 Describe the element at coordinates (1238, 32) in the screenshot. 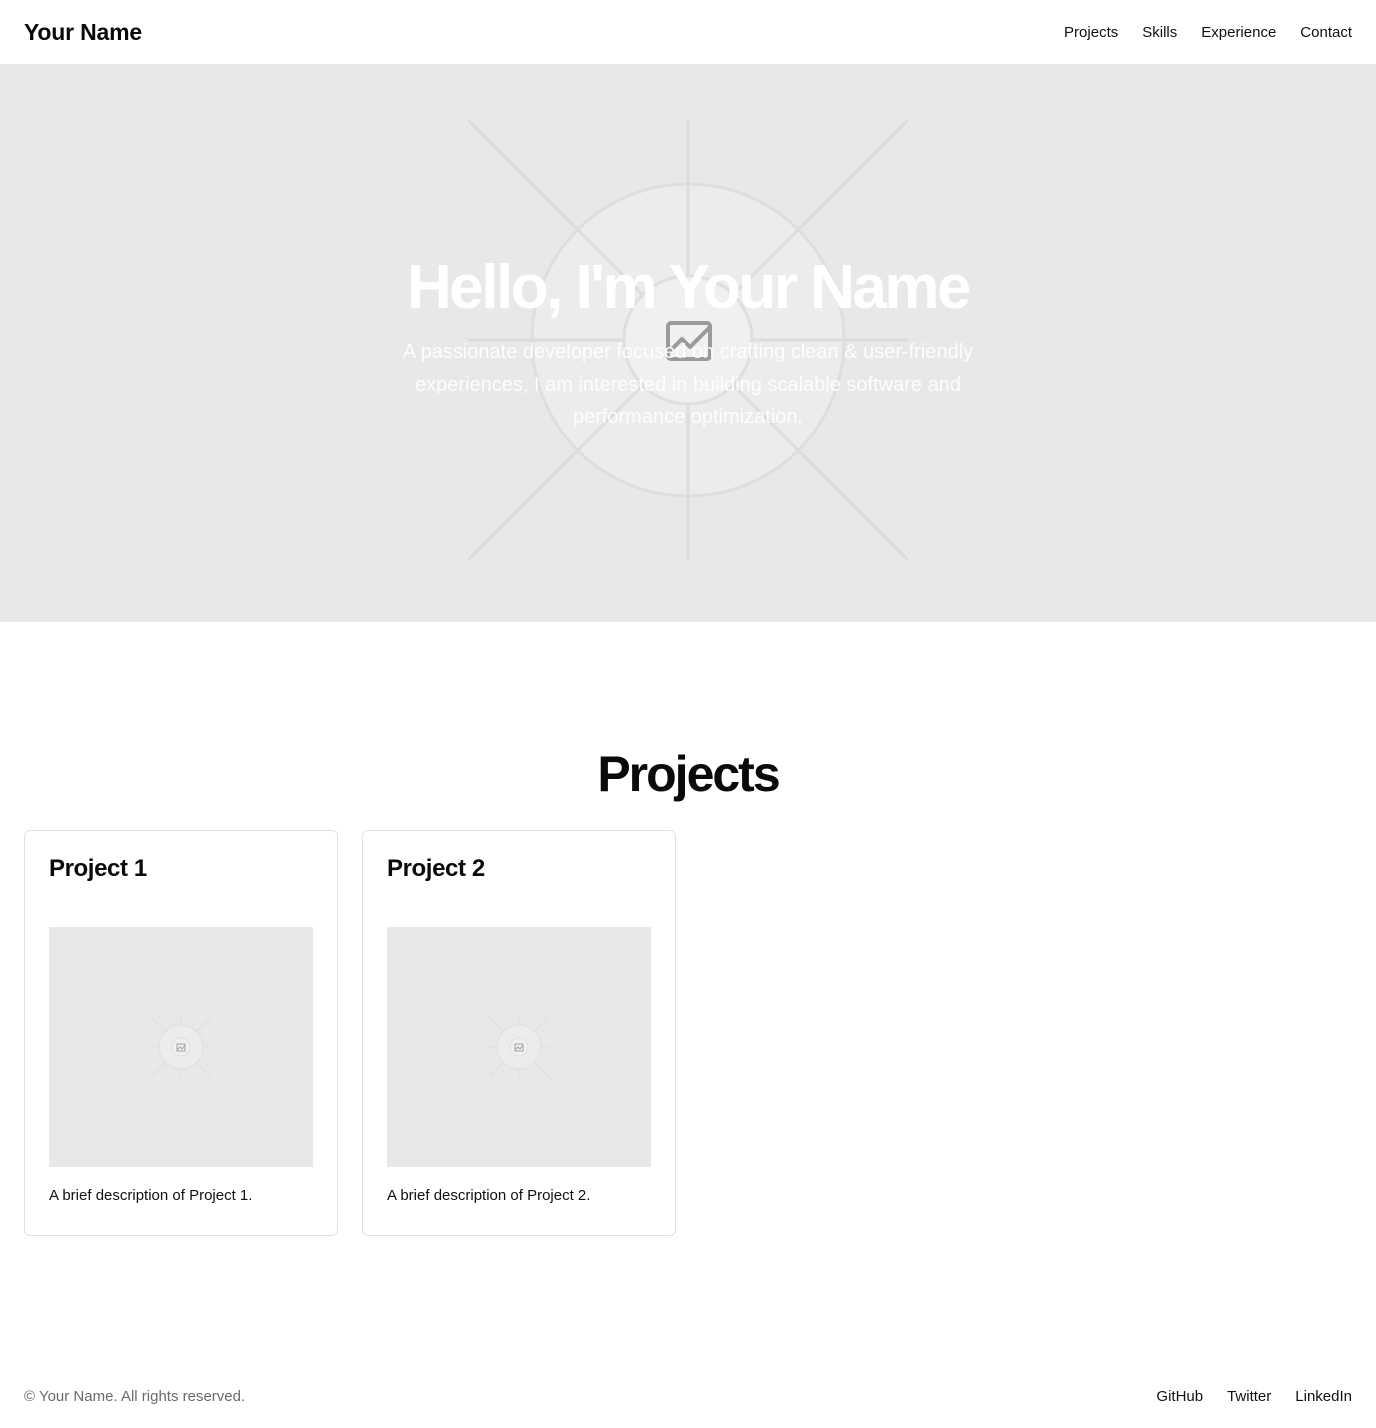

I see `nav-experience: Experience` at that location.